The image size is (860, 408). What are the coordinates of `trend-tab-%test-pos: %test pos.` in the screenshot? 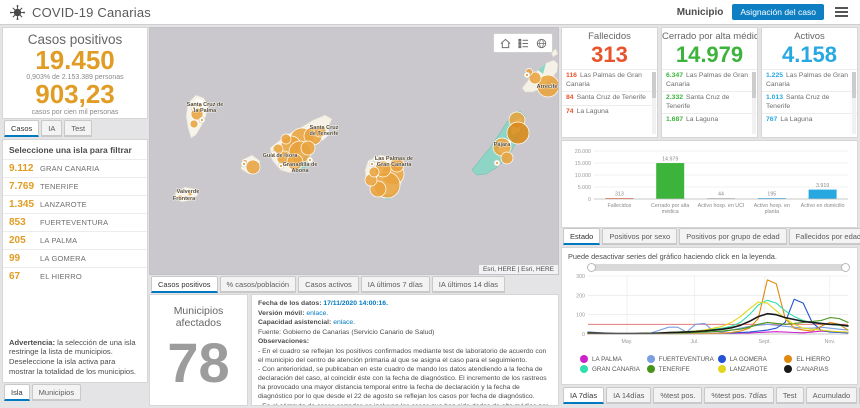 It's located at (678, 395).